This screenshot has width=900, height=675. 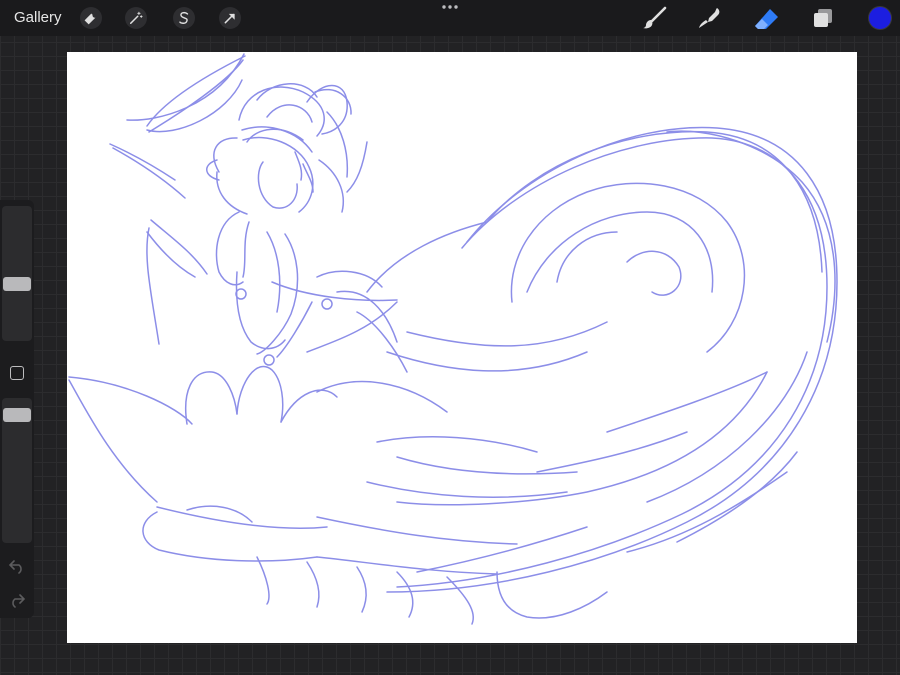 I want to click on undo-icon, so click(x=17, y=566).